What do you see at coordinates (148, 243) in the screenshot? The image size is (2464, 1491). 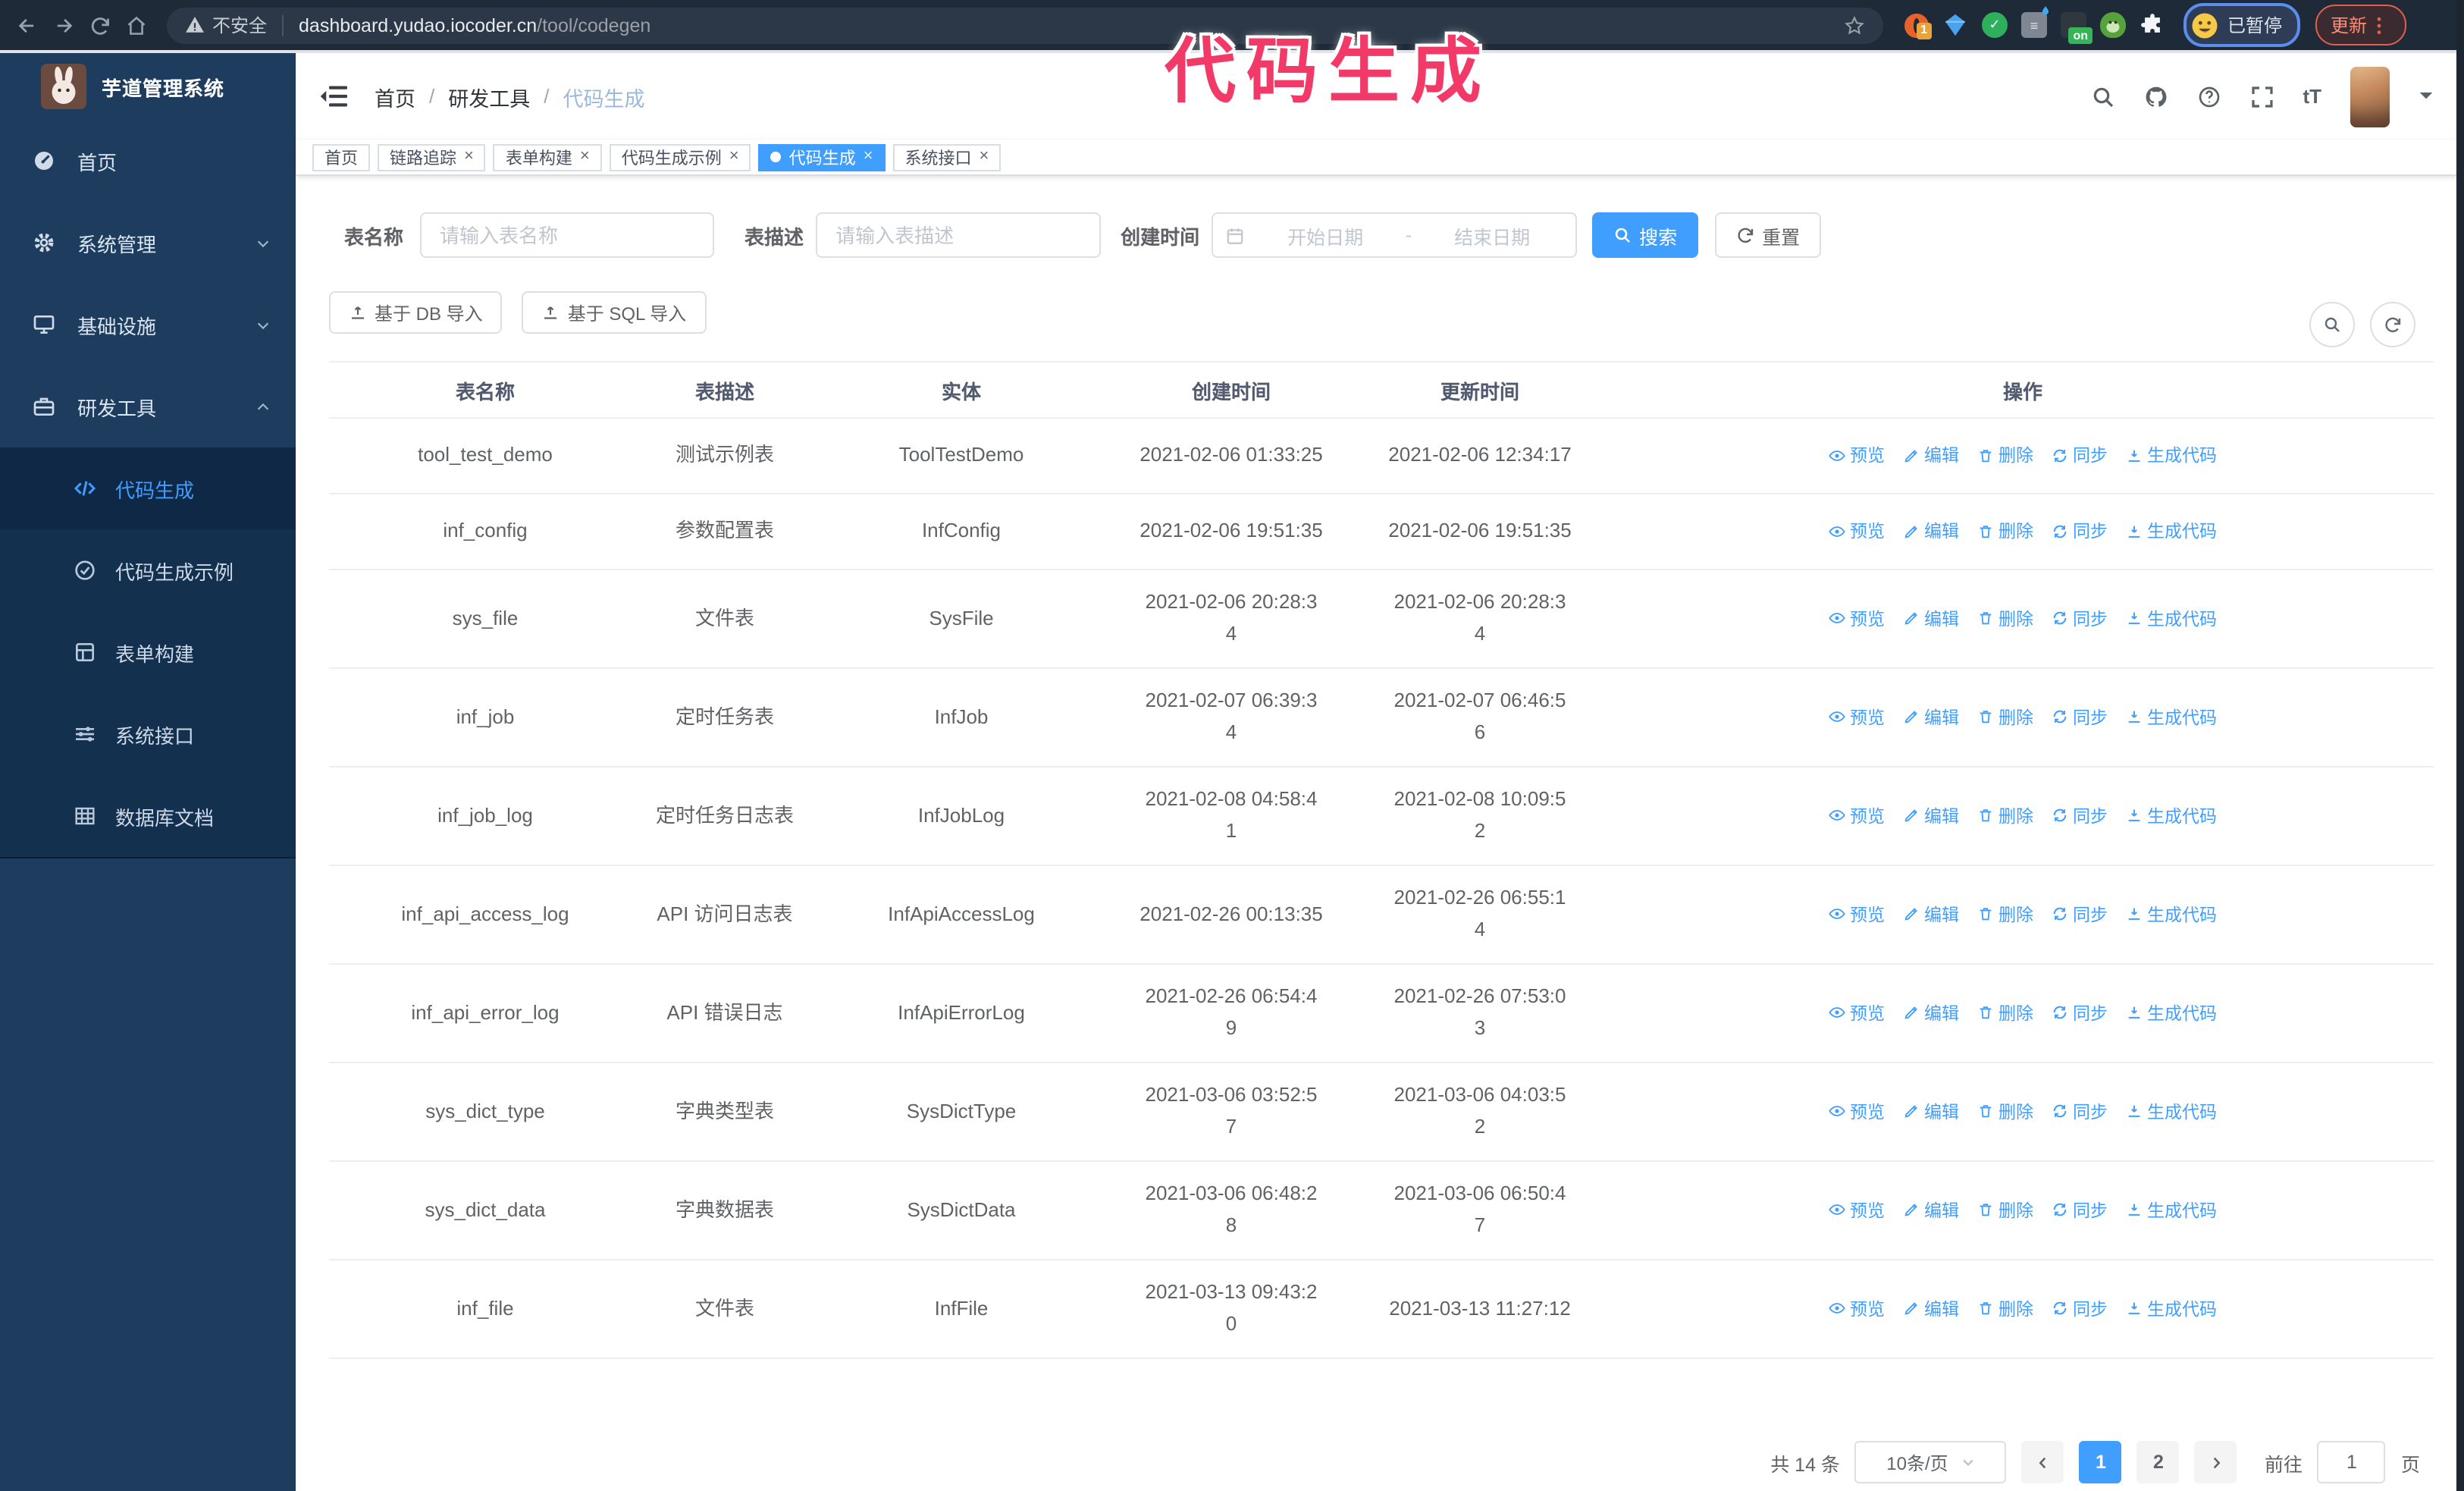 I see `sidebar-item-系统管理: 系统管理` at bounding box center [148, 243].